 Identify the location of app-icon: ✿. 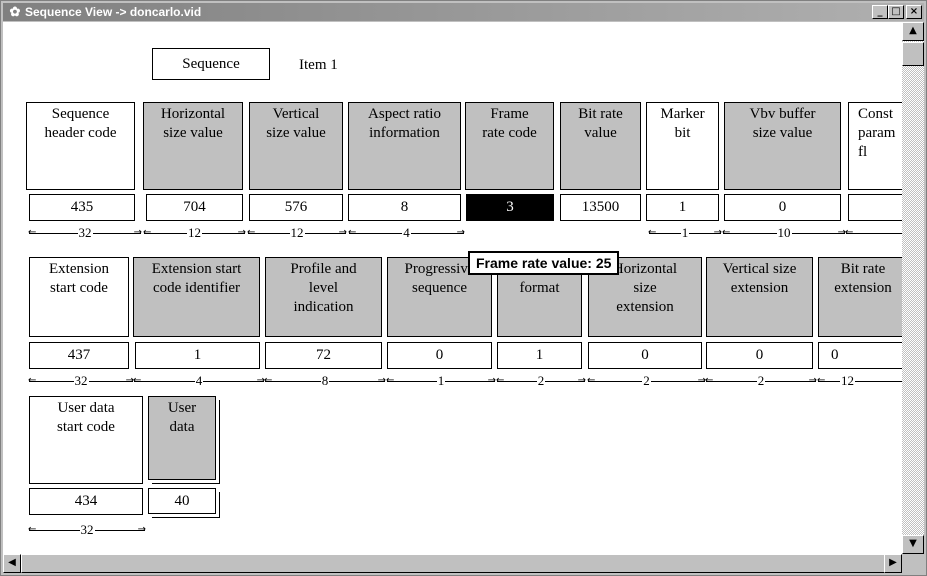
(15, 12).